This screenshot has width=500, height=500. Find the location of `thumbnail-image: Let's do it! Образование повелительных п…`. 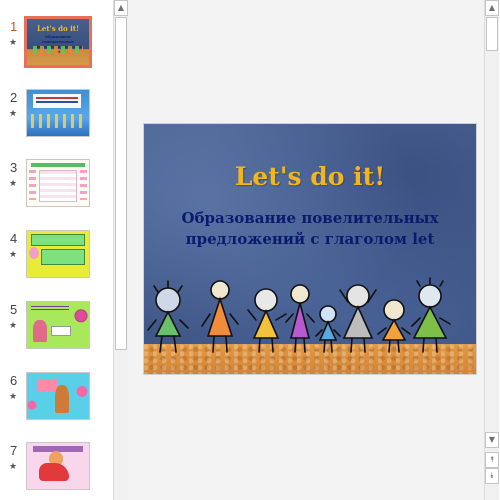

thumbnail-image: Let's do it! Образование повелительных п… is located at coordinates (58, 42).